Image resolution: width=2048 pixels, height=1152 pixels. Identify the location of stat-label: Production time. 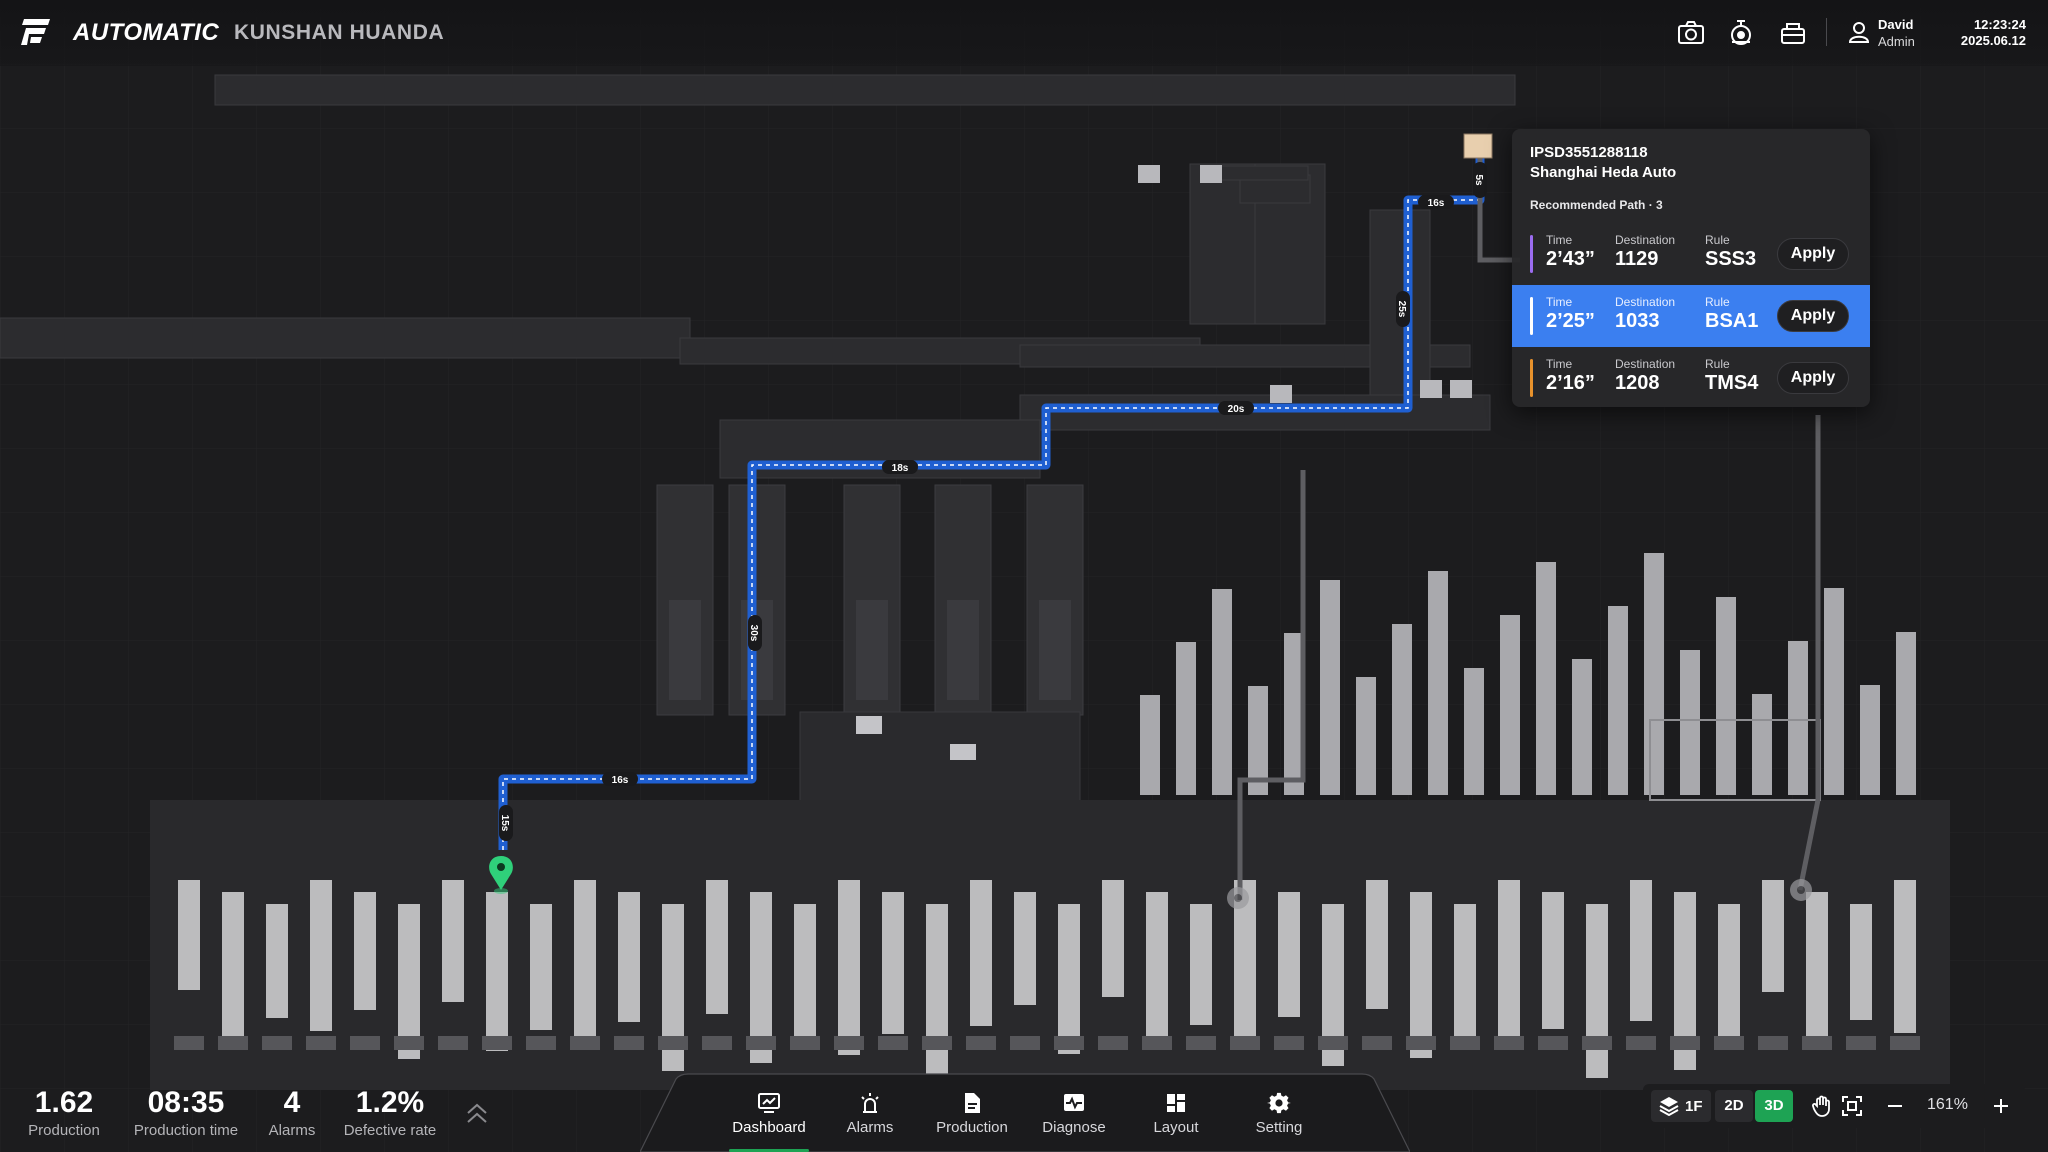
(186, 1130).